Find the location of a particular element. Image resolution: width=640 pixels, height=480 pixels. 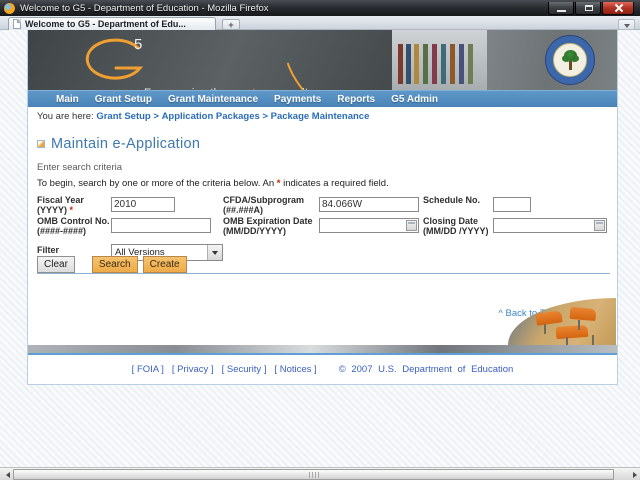

close-button is located at coordinates (618, 8).